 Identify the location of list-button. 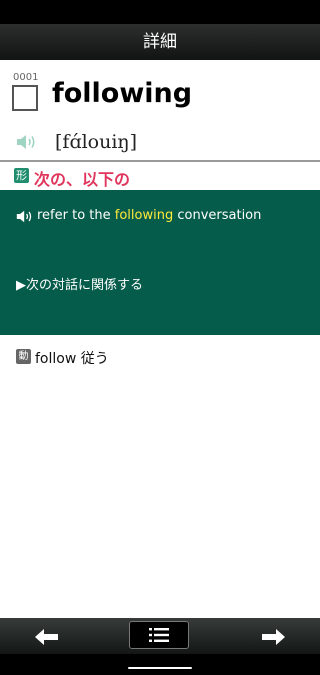
(159, 635).